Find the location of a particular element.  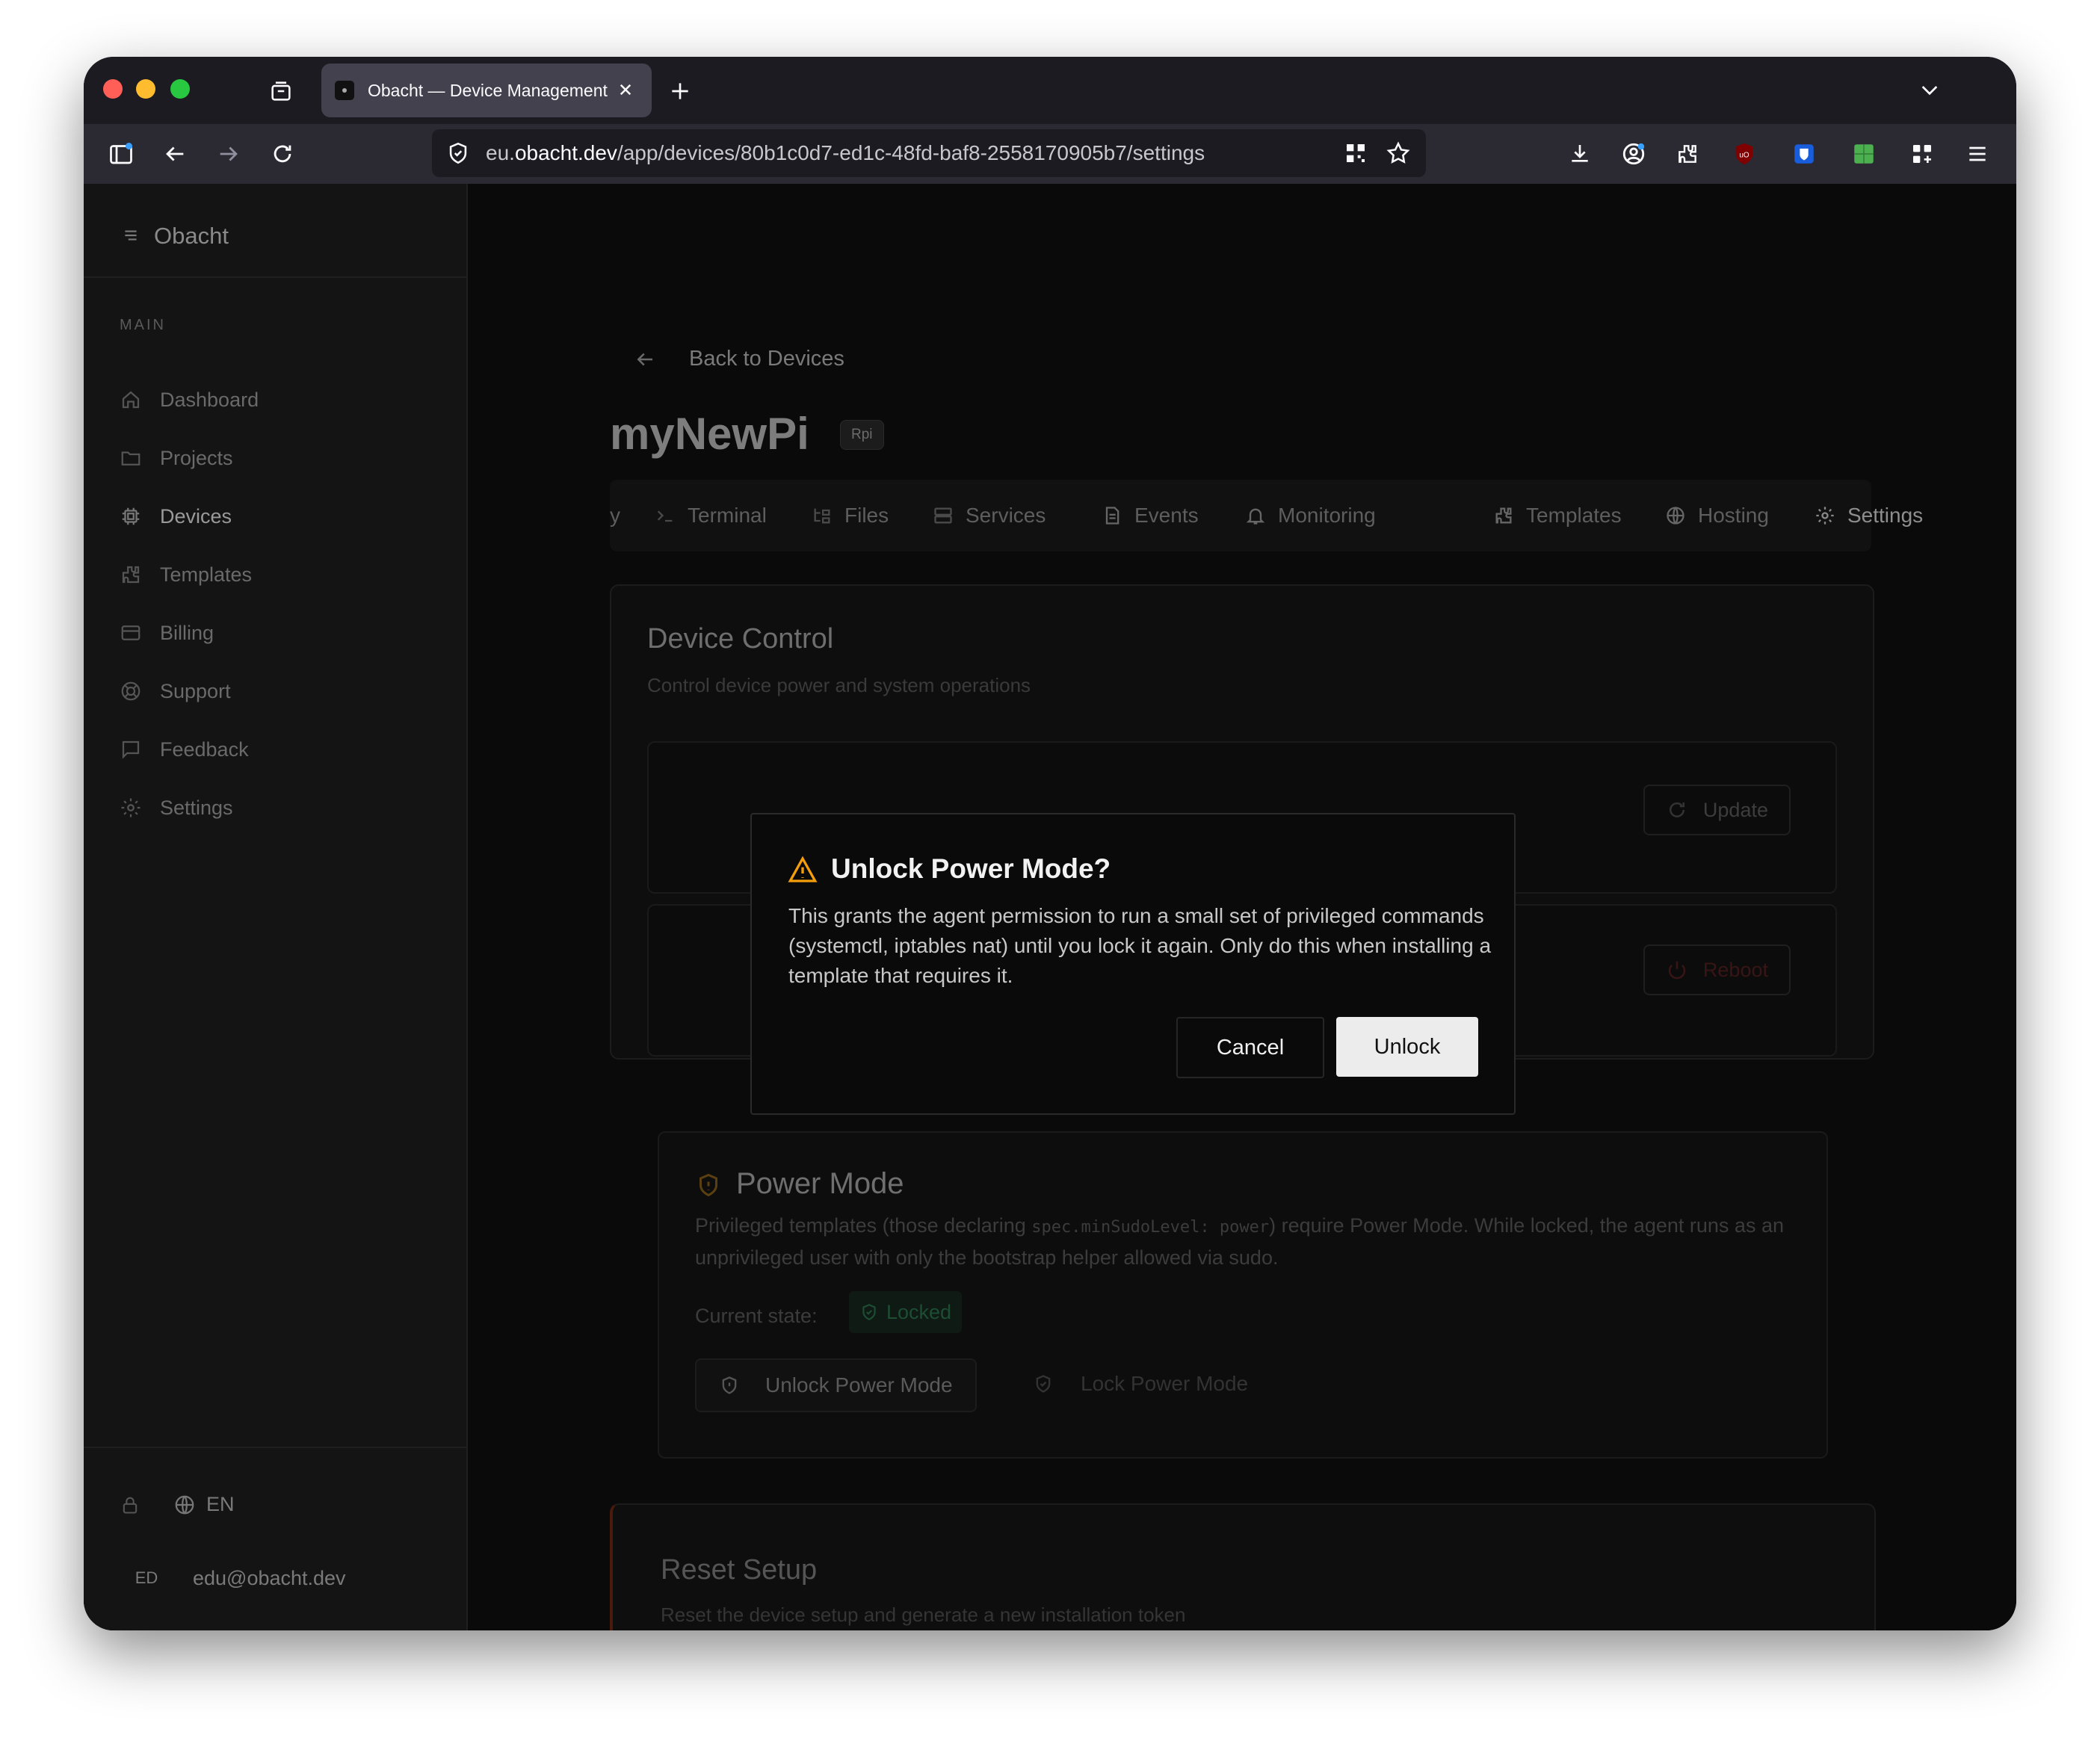

reboot-button: Reboot is located at coordinates (1717, 969).